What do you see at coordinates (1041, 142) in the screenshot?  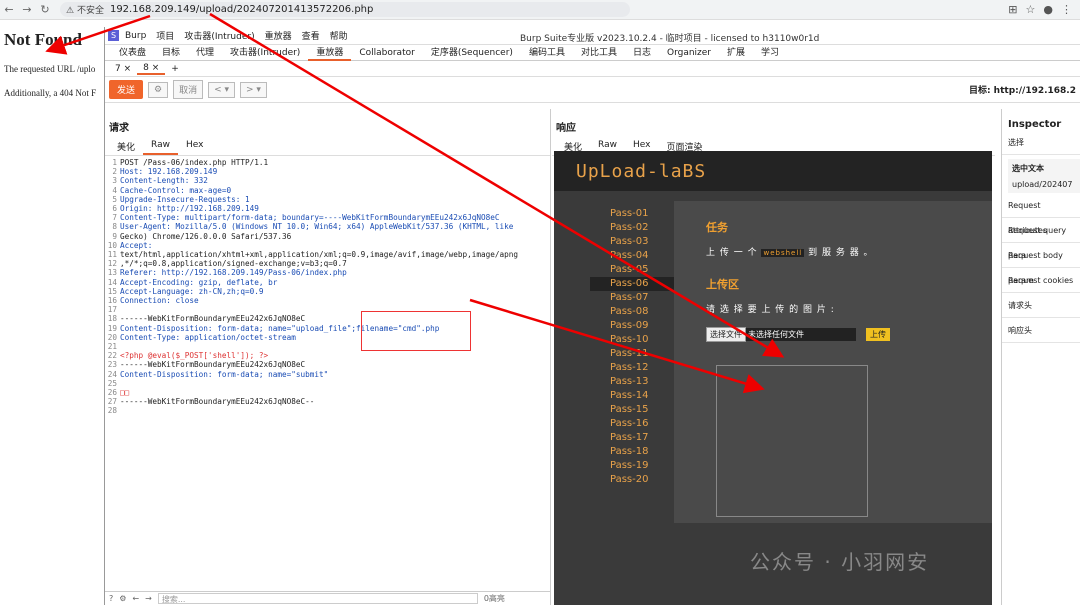 I see `inspector-select: 选择` at bounding box center [1041, 142].